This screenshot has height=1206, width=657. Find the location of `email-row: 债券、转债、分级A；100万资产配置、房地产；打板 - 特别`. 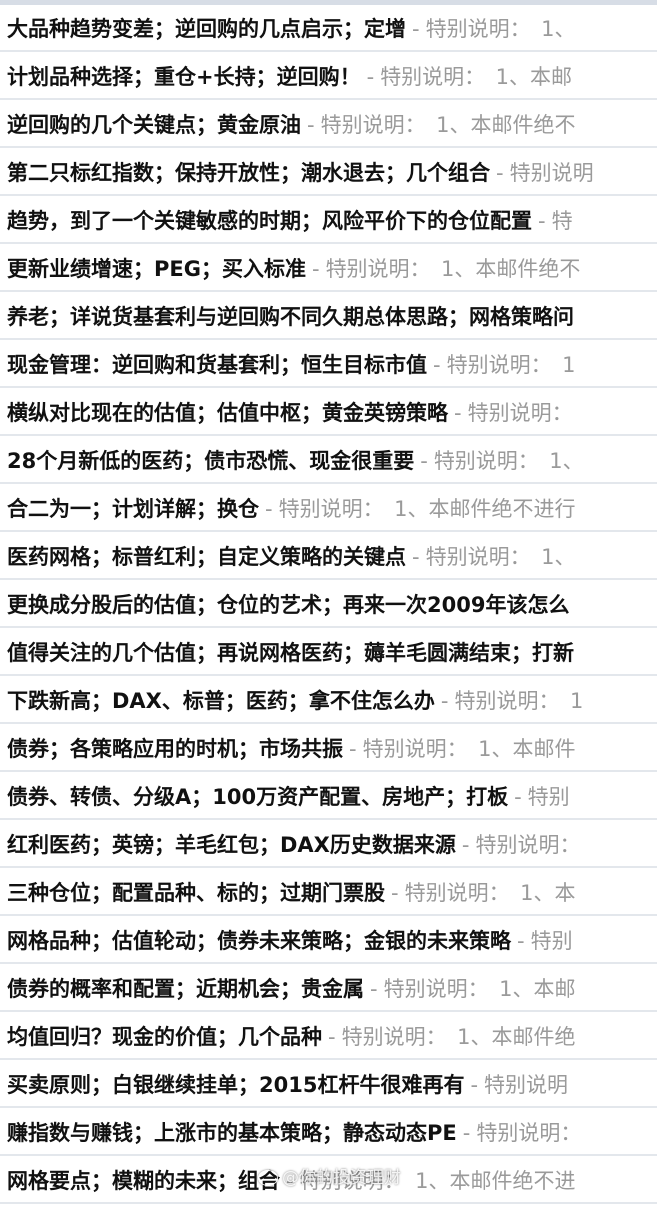

email-row: 债券、转债、分级A；100万资产配置、房地产；打板 - 特别 is located at coordinates (328, 797).